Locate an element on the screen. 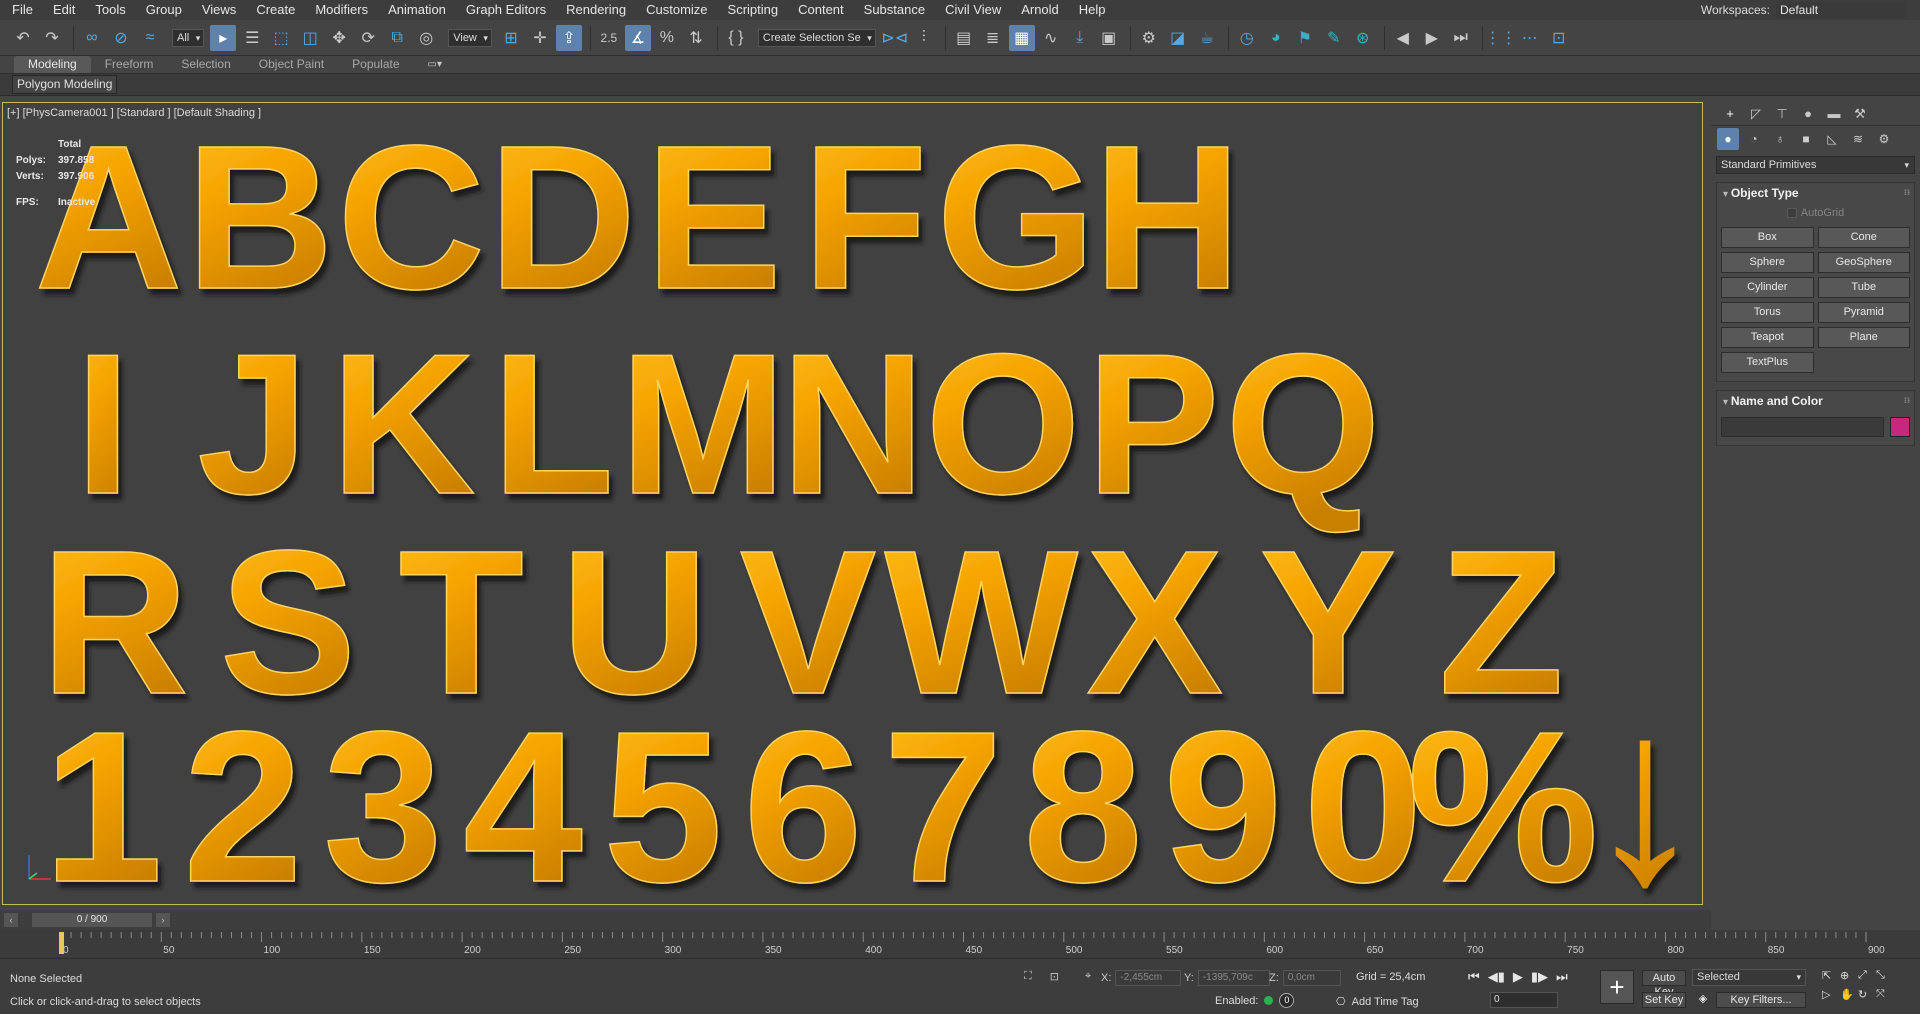  scene-explorer-icon: ▤ is located at coordinates (964, 38).